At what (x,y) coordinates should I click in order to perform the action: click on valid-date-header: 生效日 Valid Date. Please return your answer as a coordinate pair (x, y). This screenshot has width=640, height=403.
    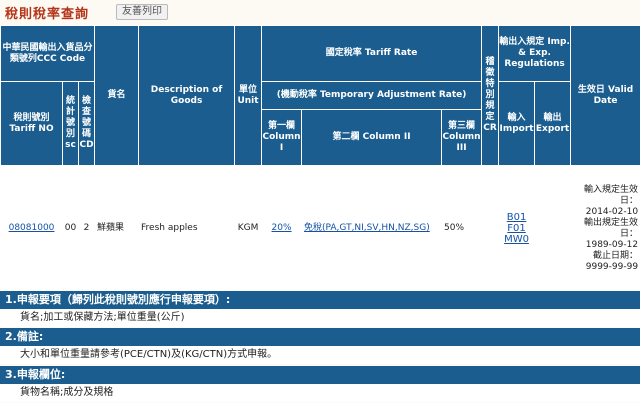
    Looking at the image, I should click on (605, 95).